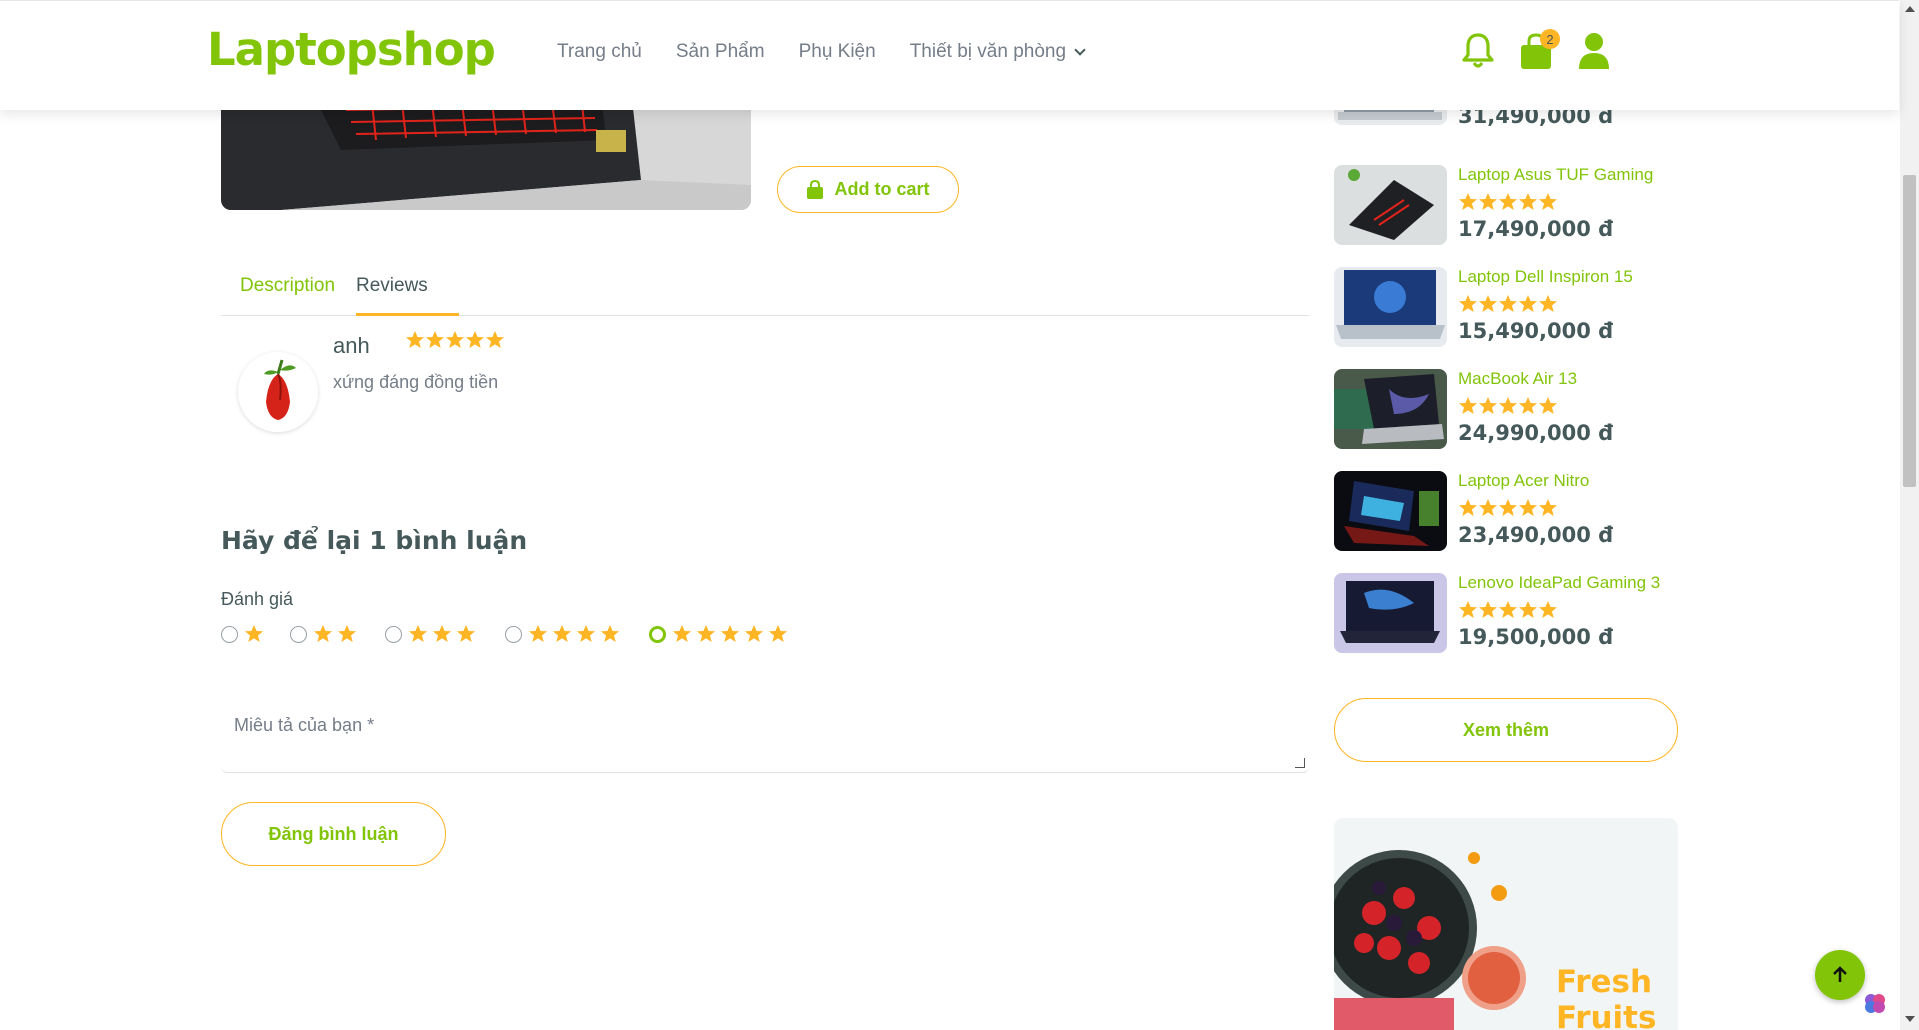 This screenshot has width=1919, height=1030. What do you see at coordinates (599, 52) in the screenshot?
I see `nav-item-home: Trang chủ` at bounding box center [599, 52].